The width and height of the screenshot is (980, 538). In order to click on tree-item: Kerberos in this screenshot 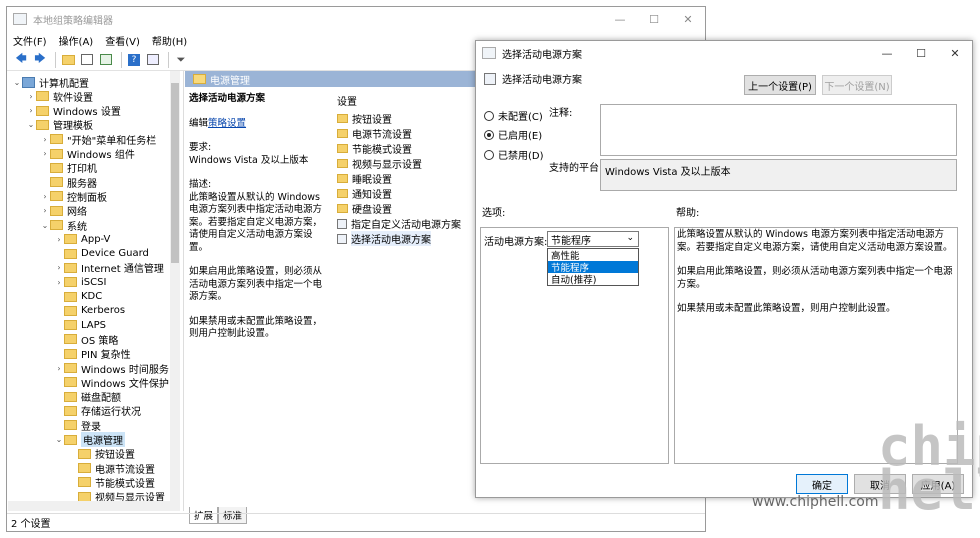, I will do `click(89, 311)`.